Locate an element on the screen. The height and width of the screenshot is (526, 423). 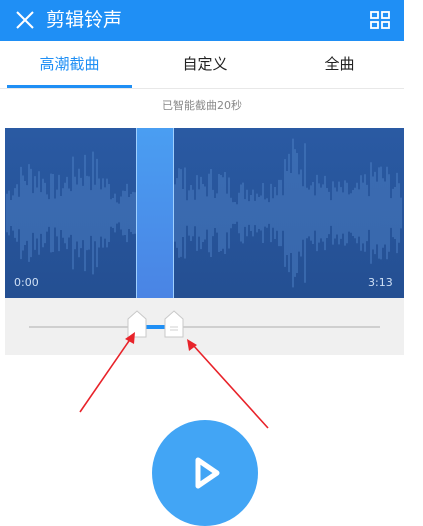
end-handle is located at coordinates (174, 324).